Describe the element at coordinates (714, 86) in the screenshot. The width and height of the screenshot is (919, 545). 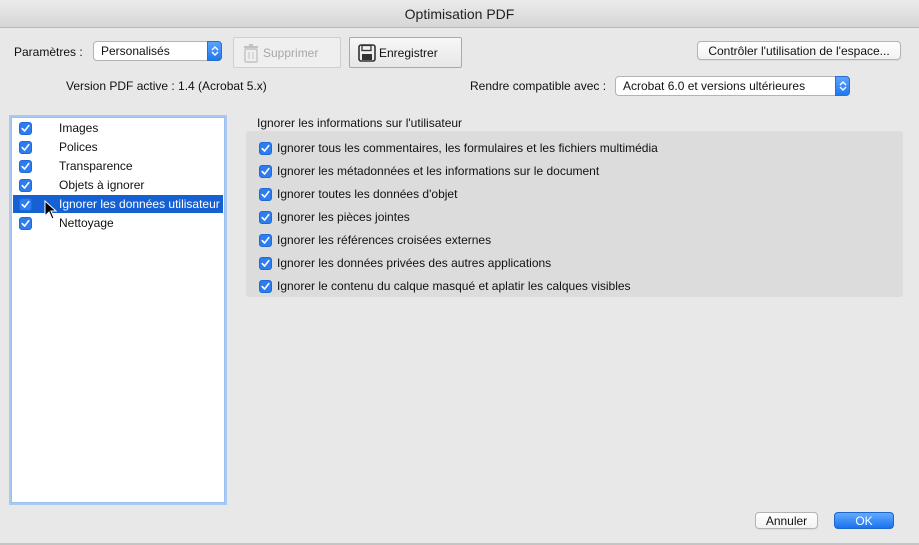
I see `compat-select-value: Acrobat 6.0 et versions ultérieures` at that location.